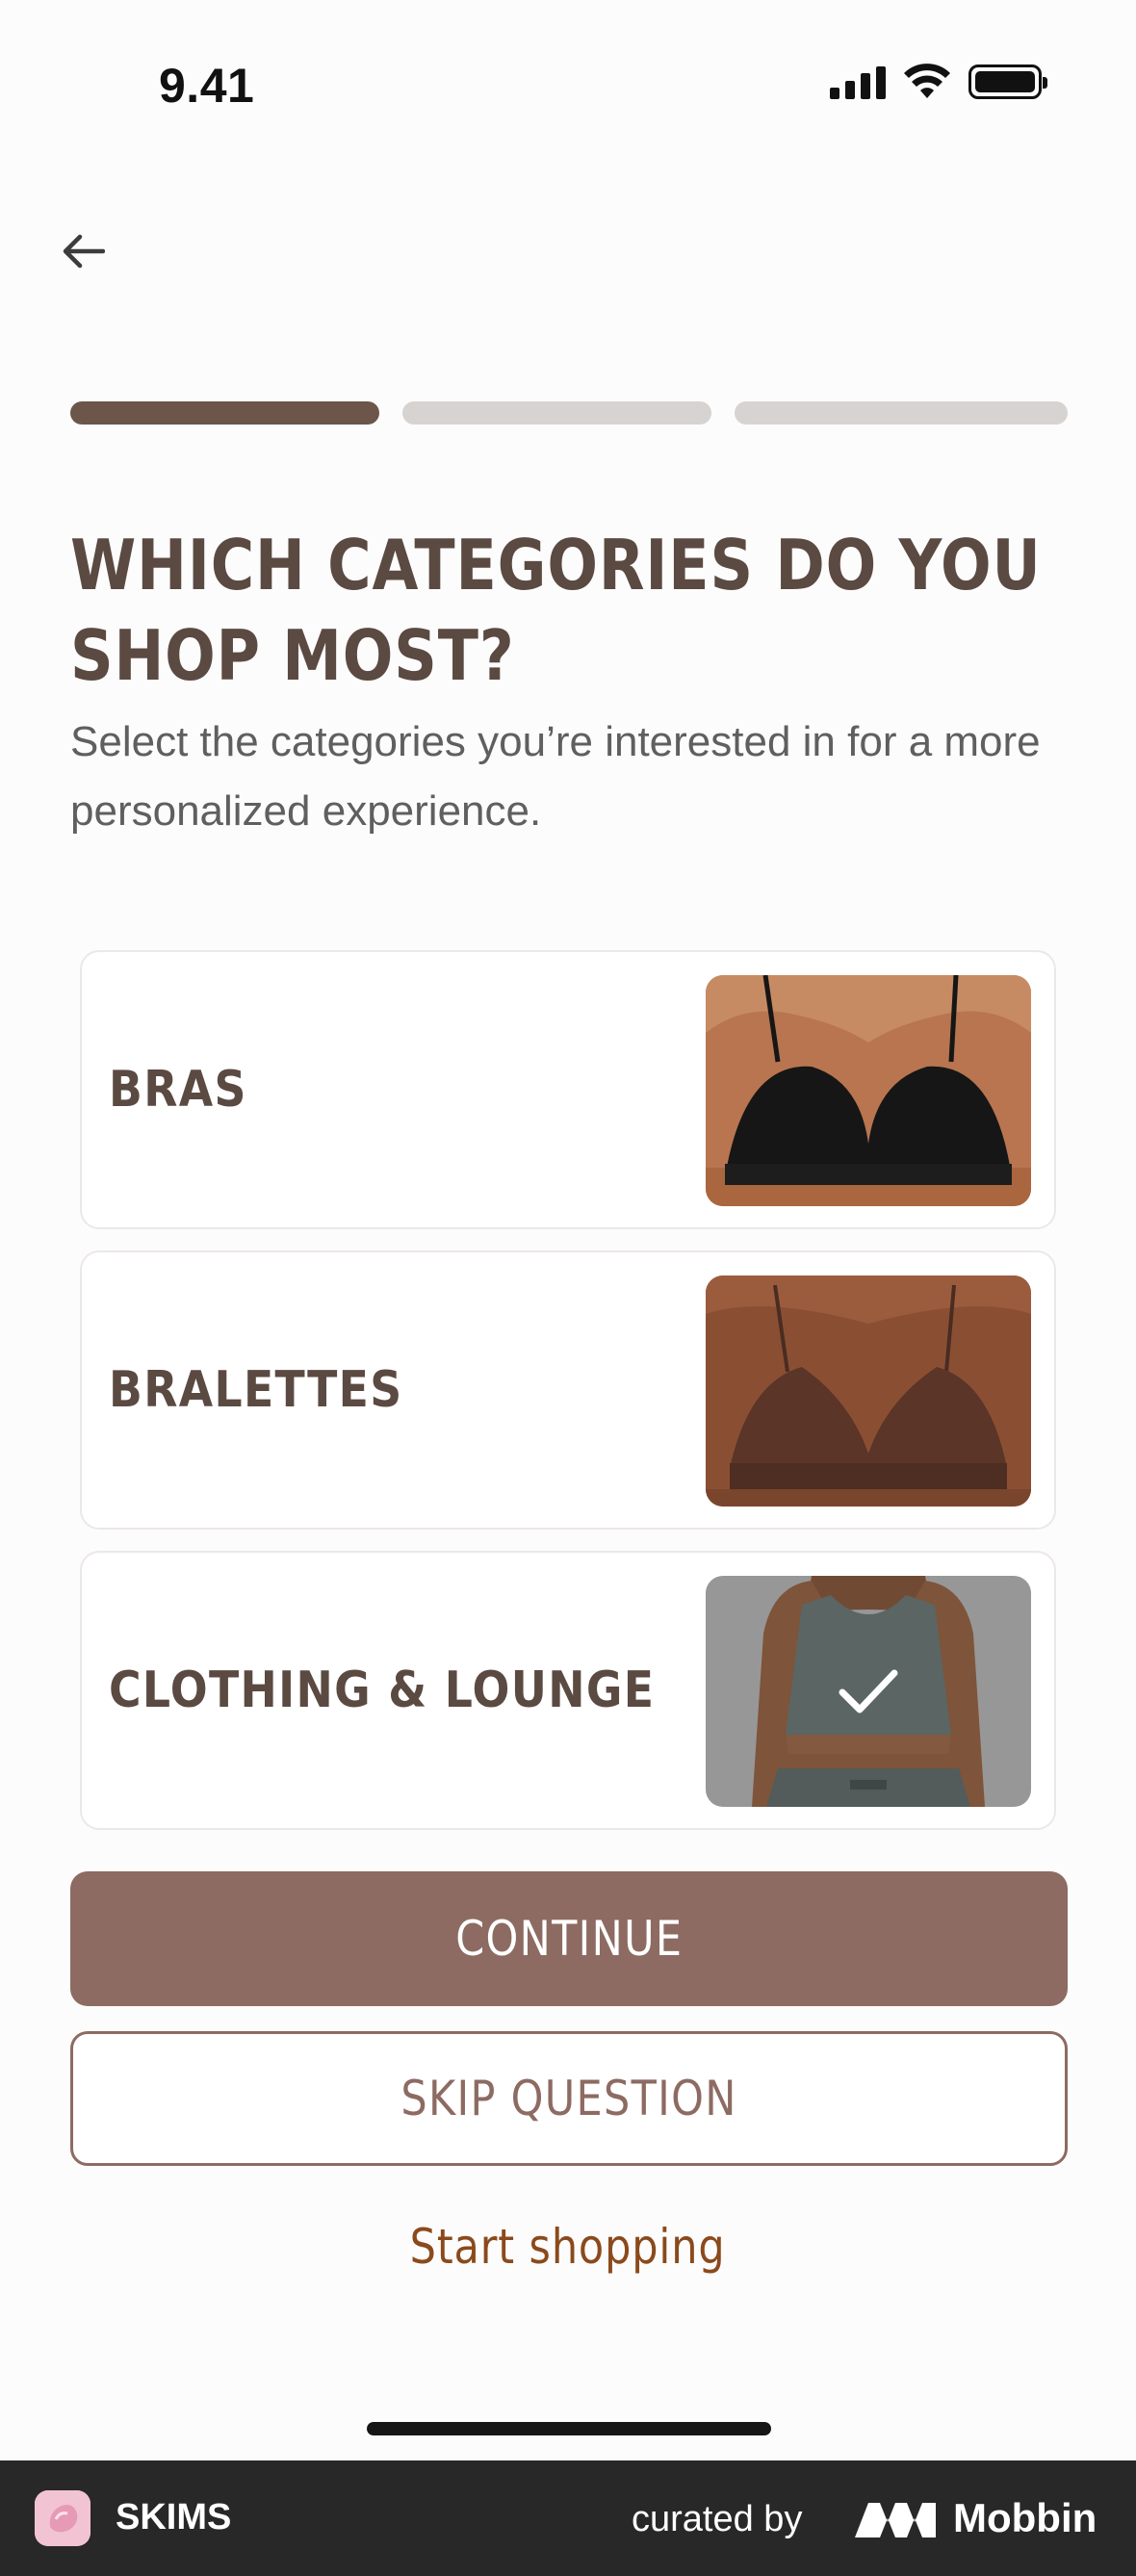  Describe the element at coordinates (178, 1090) in the screenshot. I see `category-label: BRAS` at that location.